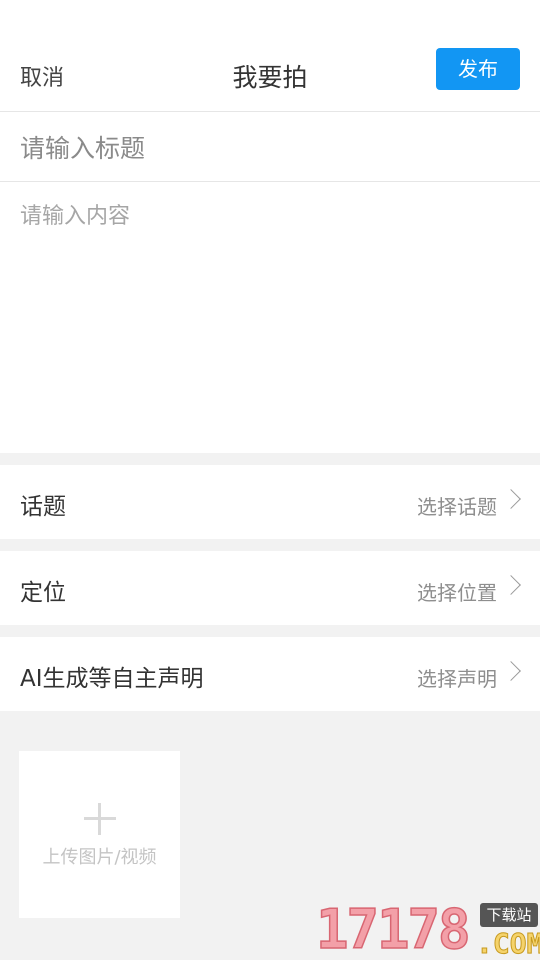 This screenshot has width=540, height=960. What do you see at coordinates (270, 588) in the screenshot?
I see `location-row: 定位 选择位置` at bounding box center [270, 588].